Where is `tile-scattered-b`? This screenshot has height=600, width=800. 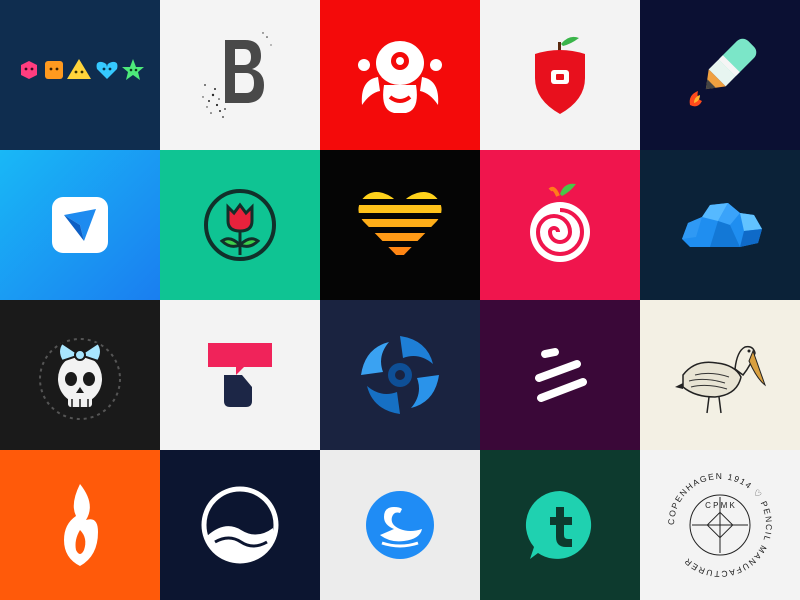
tile-scattered-b is located at coordinates (240, 75).